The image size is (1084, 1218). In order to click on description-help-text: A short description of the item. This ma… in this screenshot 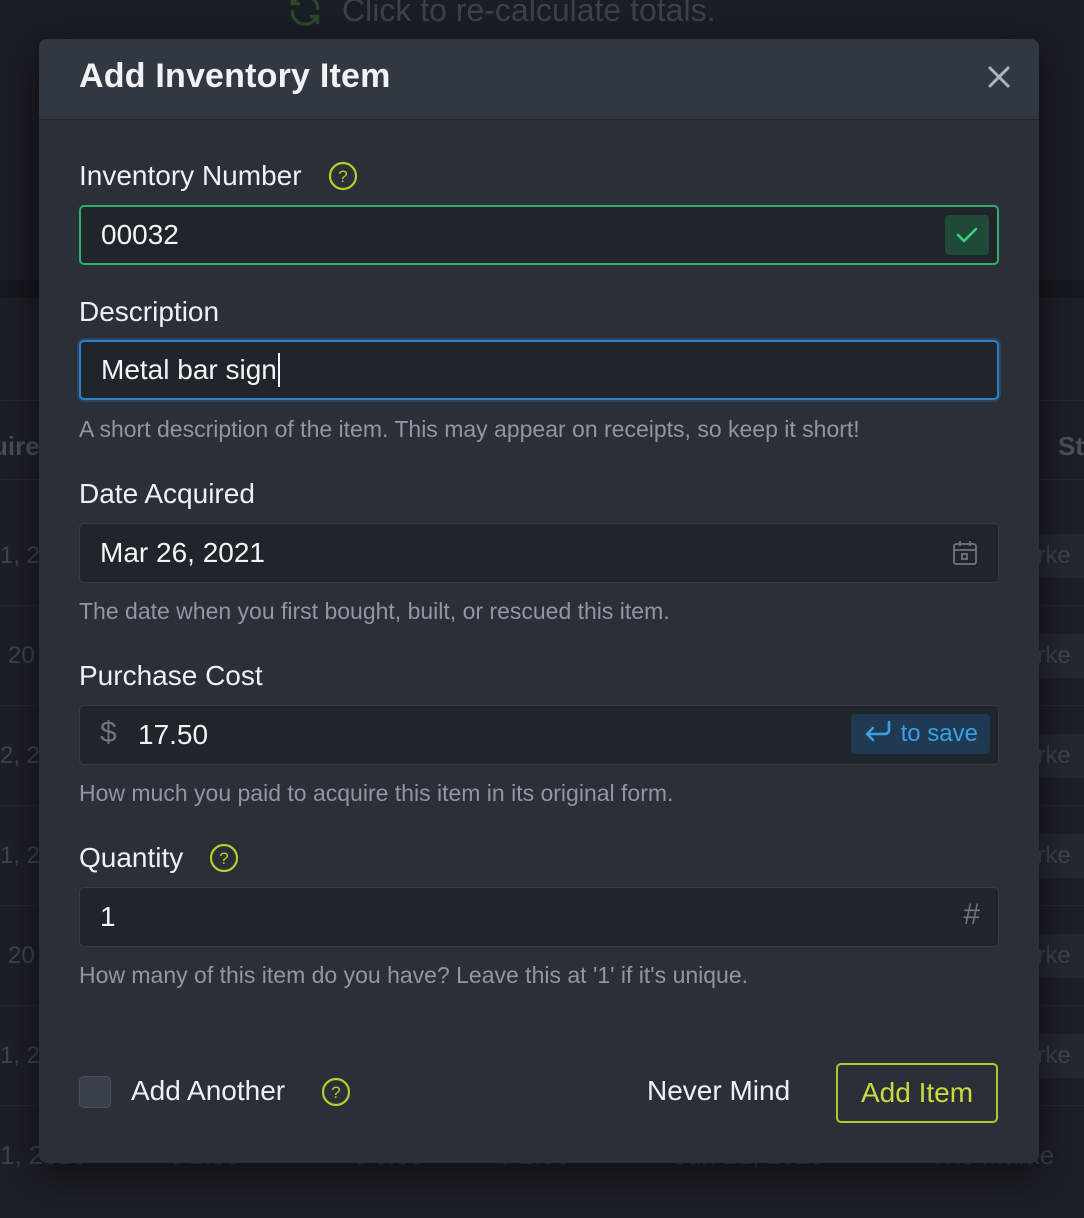, I will do `click(469, 429)`.